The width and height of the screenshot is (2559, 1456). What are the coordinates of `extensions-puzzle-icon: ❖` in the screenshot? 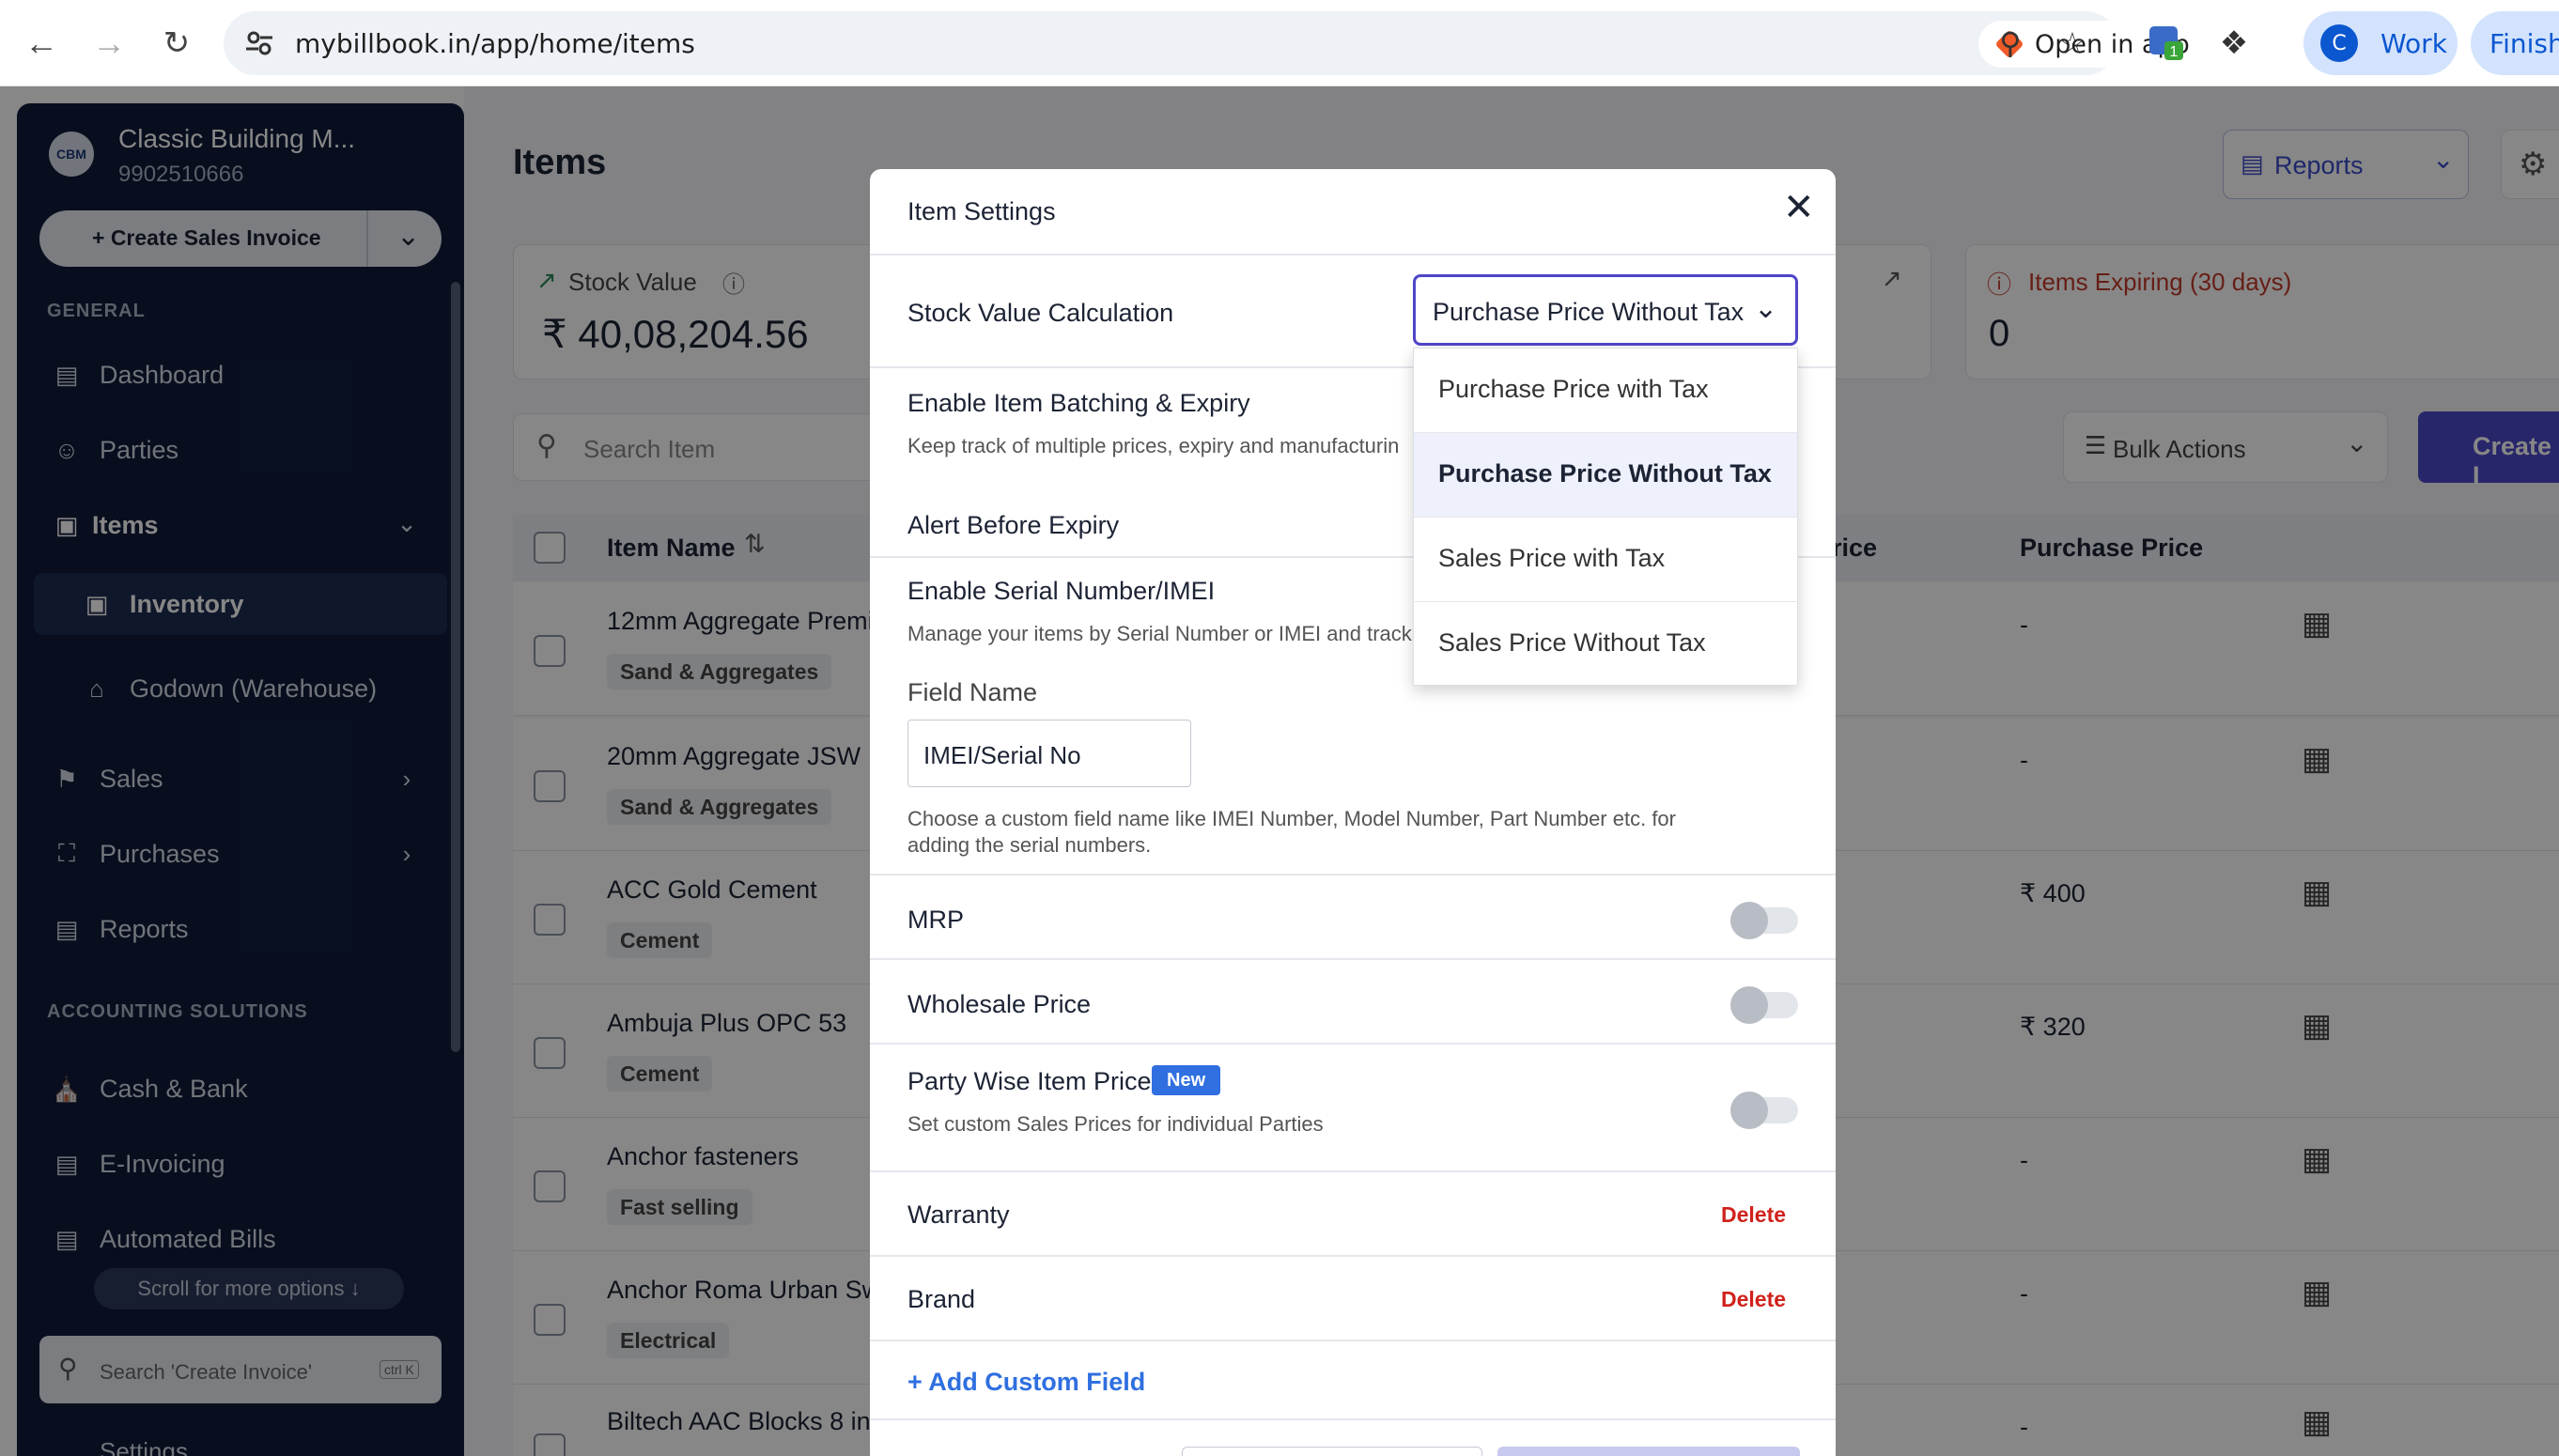 It's located at (2234, 43).